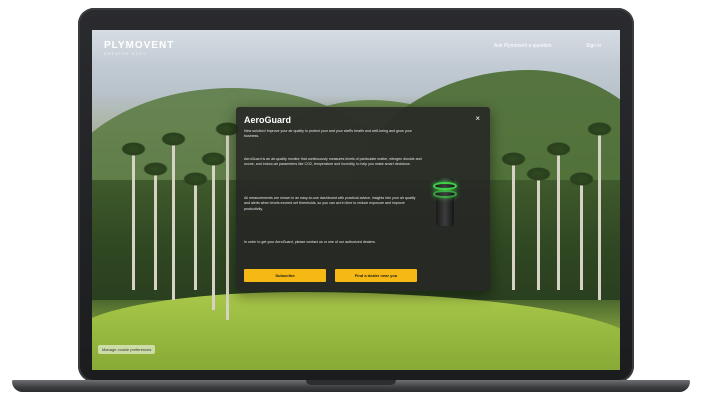  What do you see at coordinates (139, 45) in the screenshot?
I see `plymovent-logo: PLYMOVENT` at bounding box center [139, 45].